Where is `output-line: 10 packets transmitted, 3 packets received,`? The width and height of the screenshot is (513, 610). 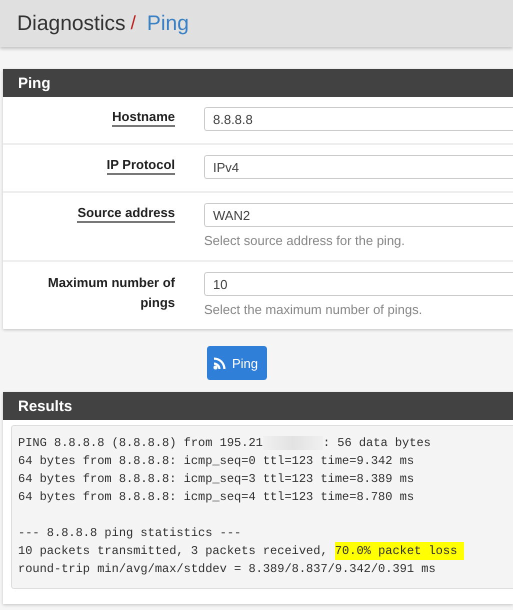
output-line: 10 packets transmitted, 3 packets received, is located at coordinates (173, 551).